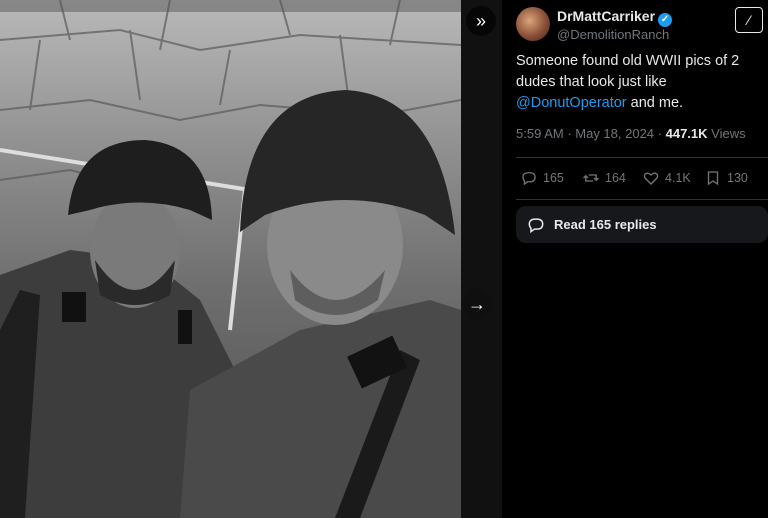 This screenshot has width=768, height=518. I want to click on repost-button: 164, so click(604, 178).